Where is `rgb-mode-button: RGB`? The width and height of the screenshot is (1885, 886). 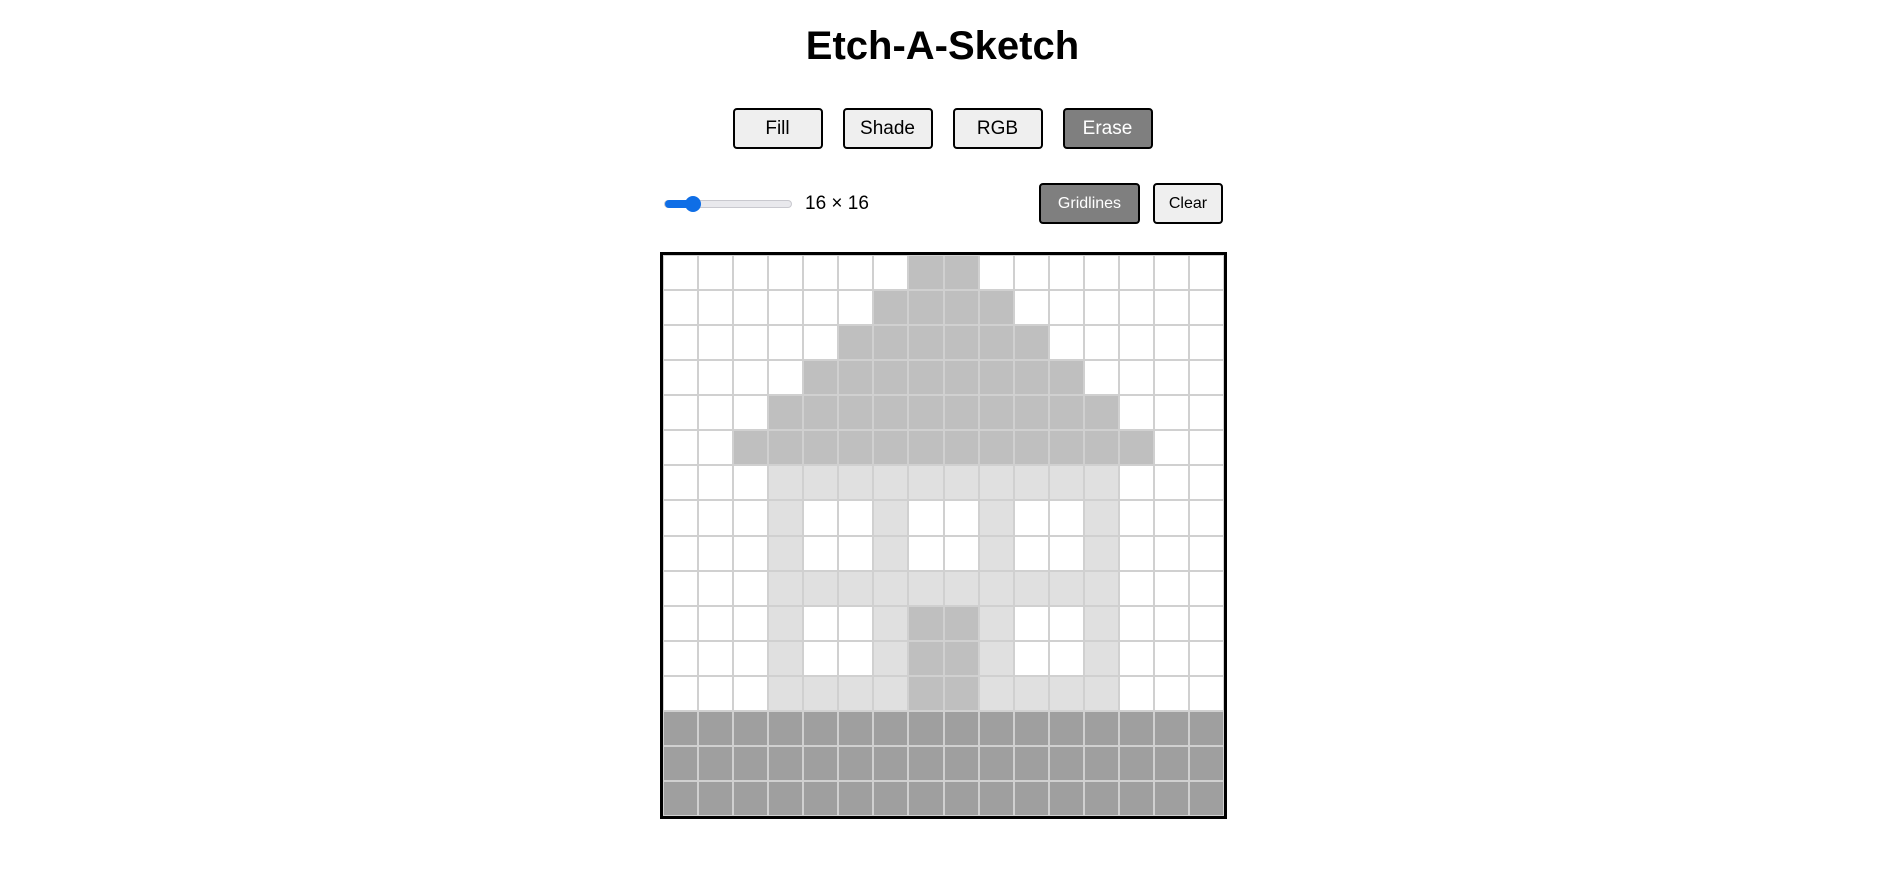 rgb-mode-button: RGB is located at coordinates (997, 128).